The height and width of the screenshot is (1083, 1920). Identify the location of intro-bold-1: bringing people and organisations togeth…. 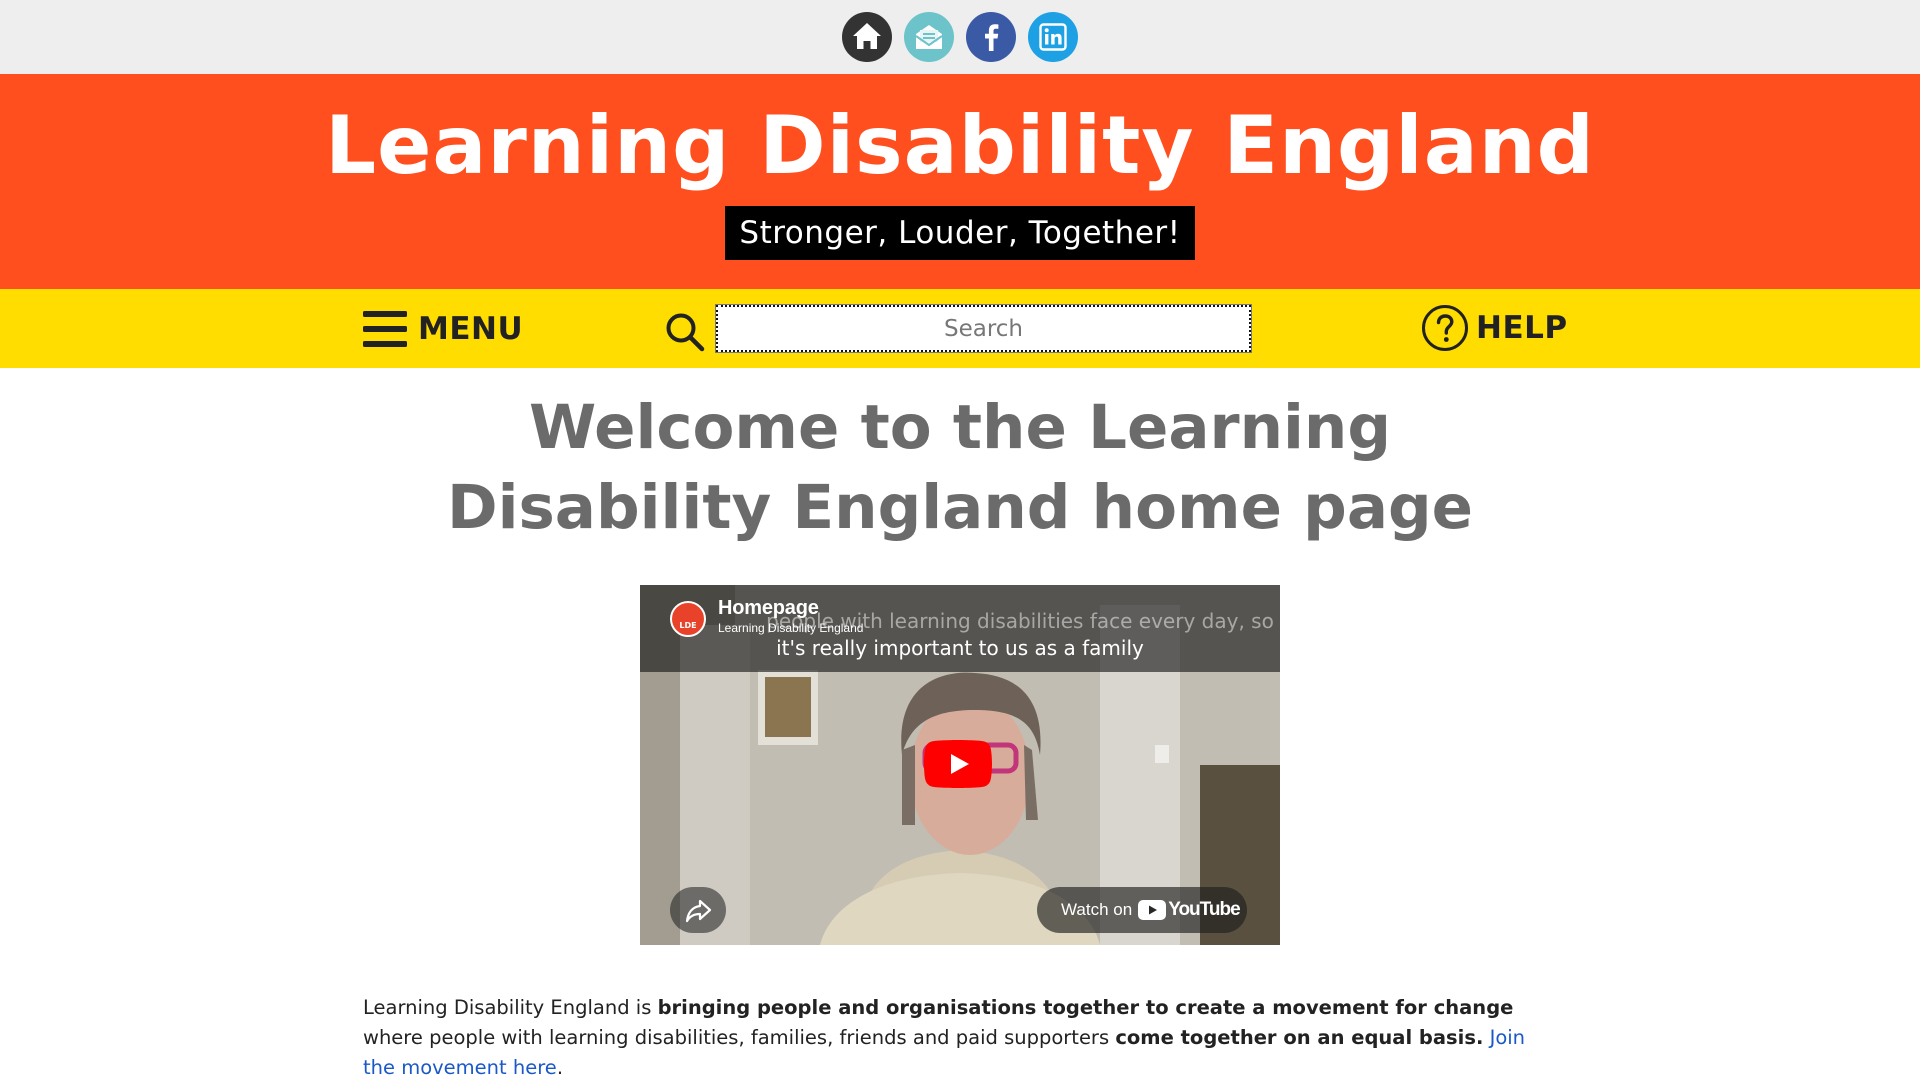
(1085, 1007).